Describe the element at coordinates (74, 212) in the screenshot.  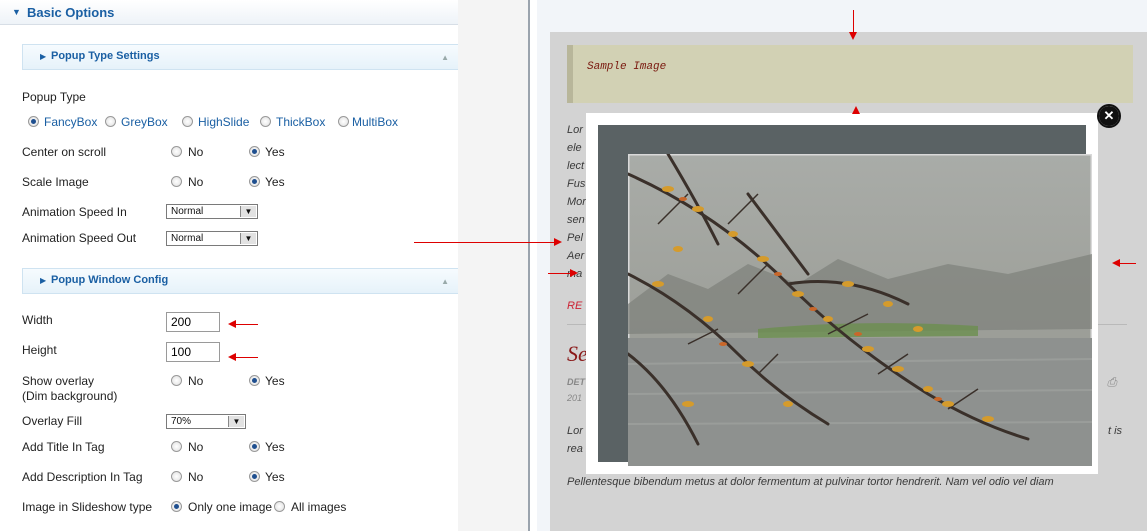
I see `animation-speed-in-label: Animation Speed In` at that location.